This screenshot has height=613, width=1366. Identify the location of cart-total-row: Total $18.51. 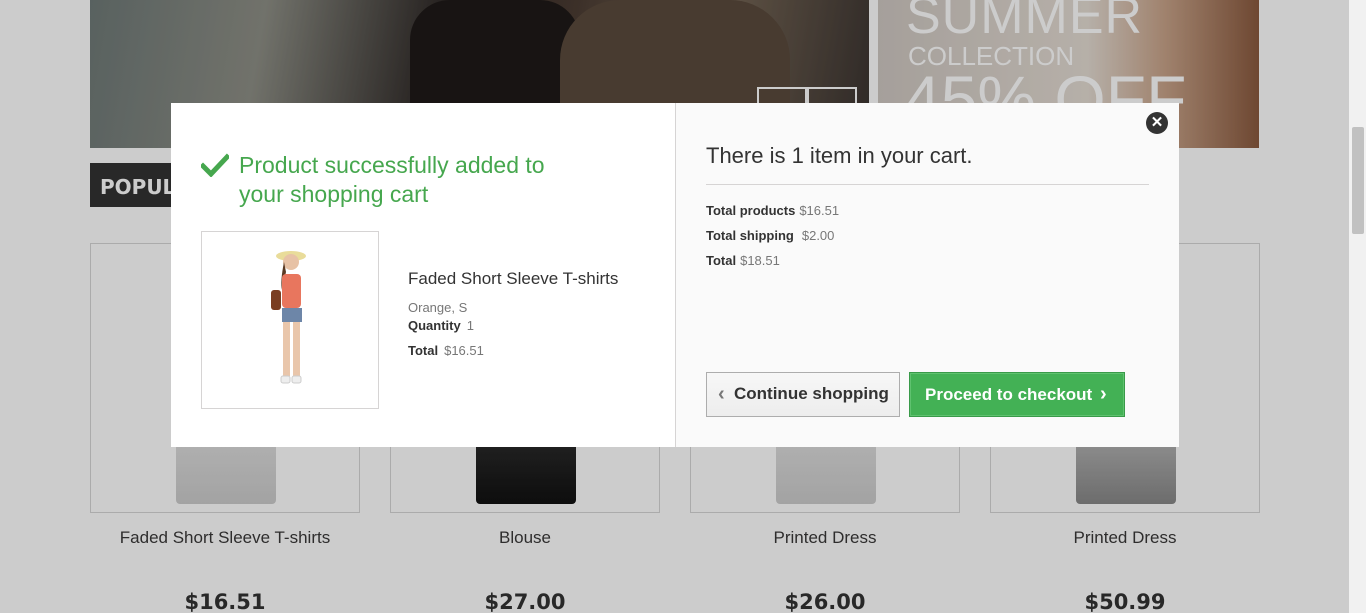
(743, 260).